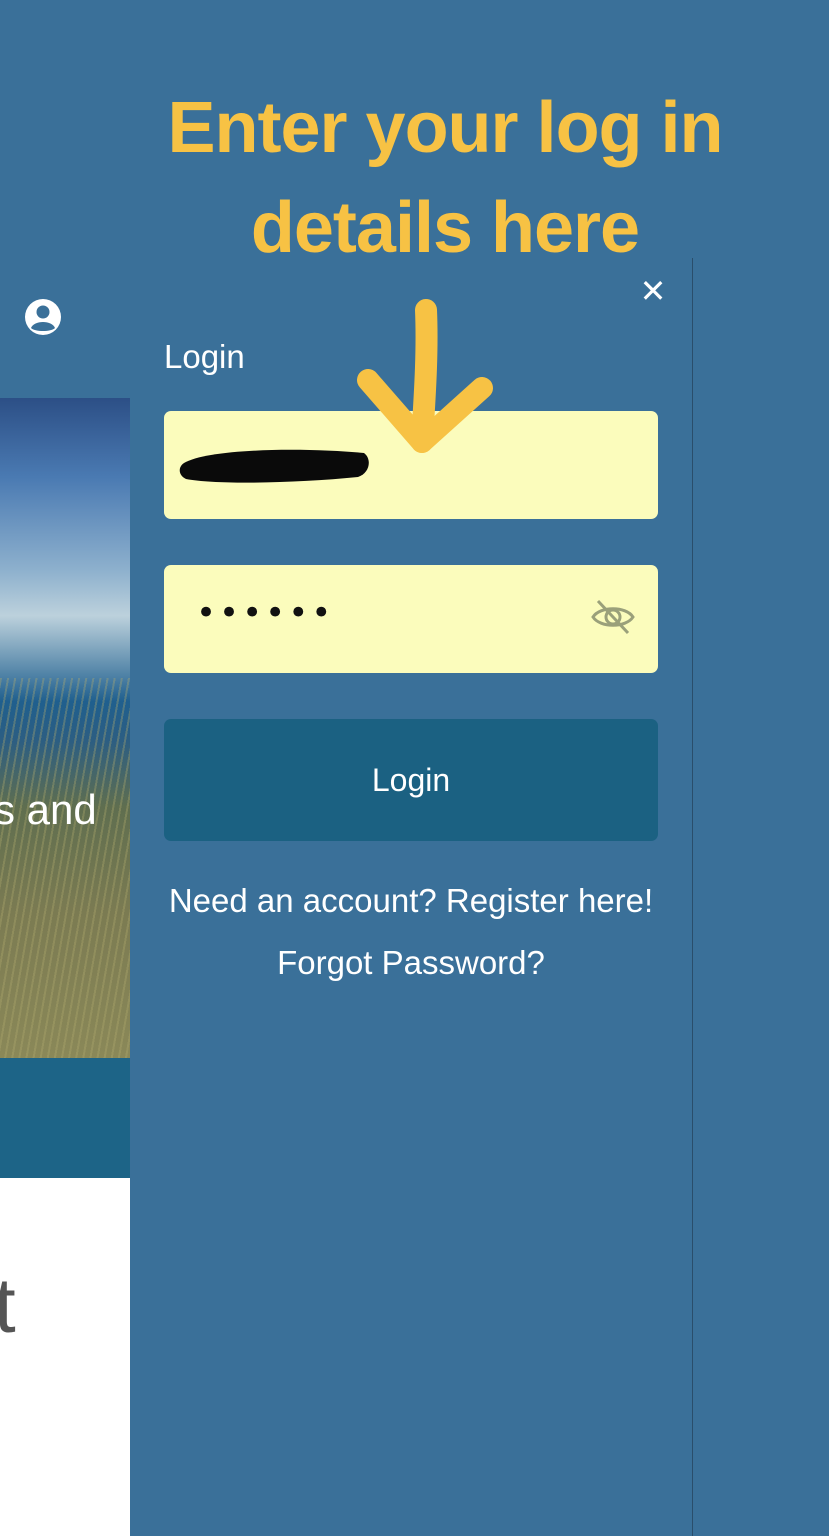  What do you see at coordinates (411, 962) in the screenshot?
I see `forgot-password-link: Forgot Password?` at bounding box center [411, 962].